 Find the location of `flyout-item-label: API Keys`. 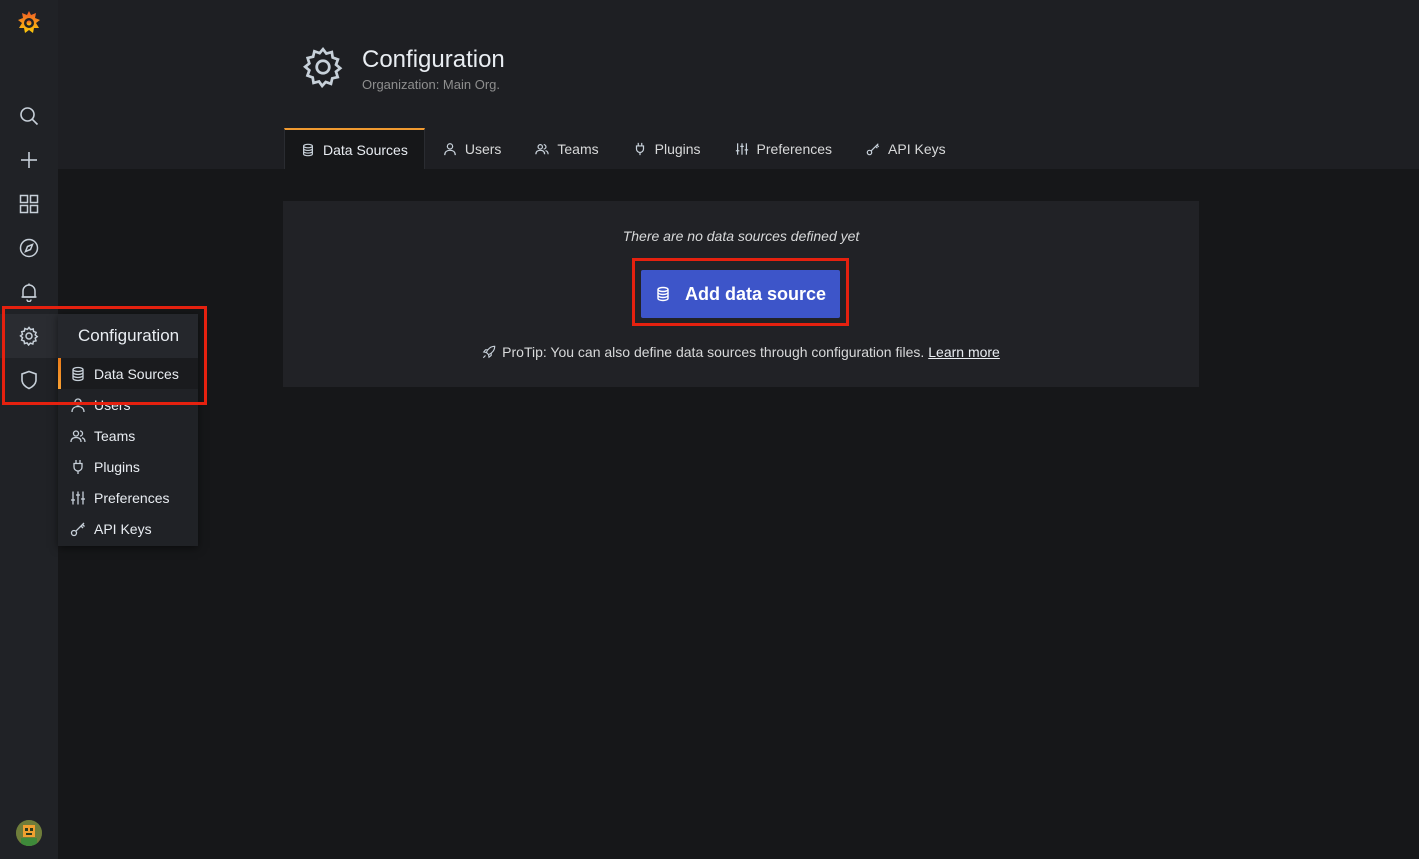

flyout-item-label: API Keys is located at coordinates (123, 528).